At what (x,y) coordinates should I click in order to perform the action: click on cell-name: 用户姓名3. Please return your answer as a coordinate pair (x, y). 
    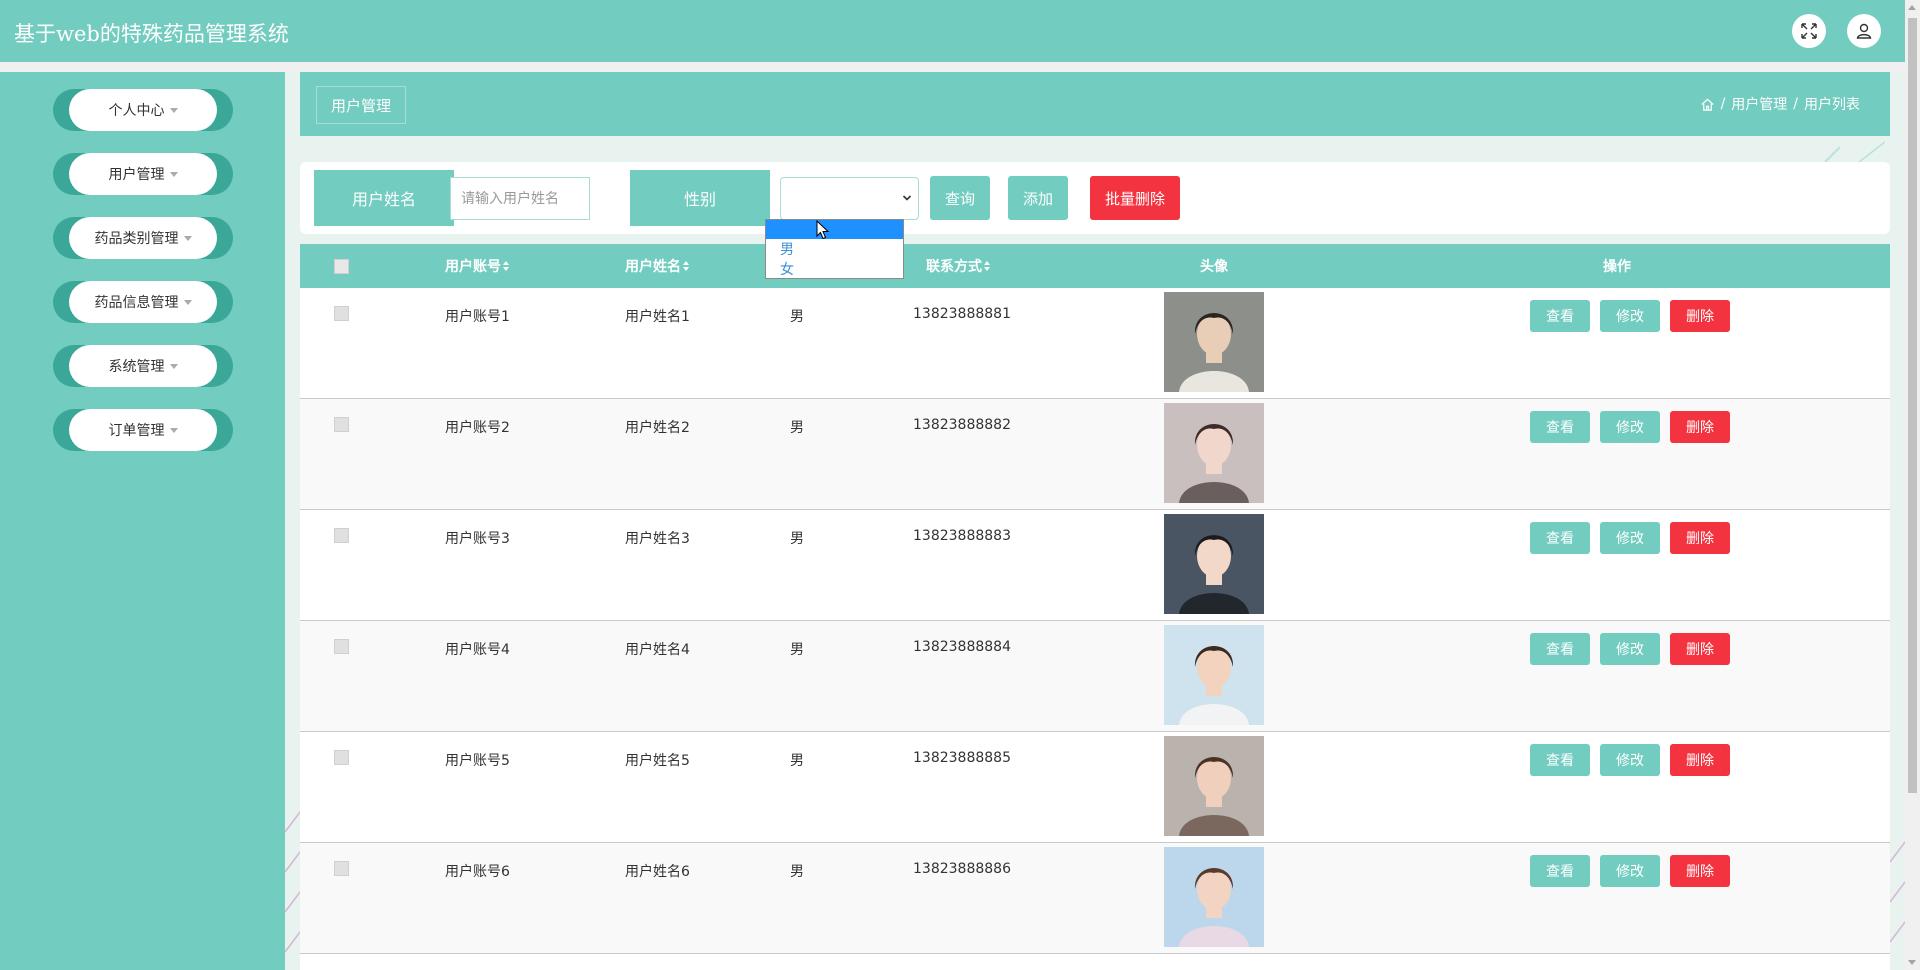
    Looking at the image, I should click on (657, 539).